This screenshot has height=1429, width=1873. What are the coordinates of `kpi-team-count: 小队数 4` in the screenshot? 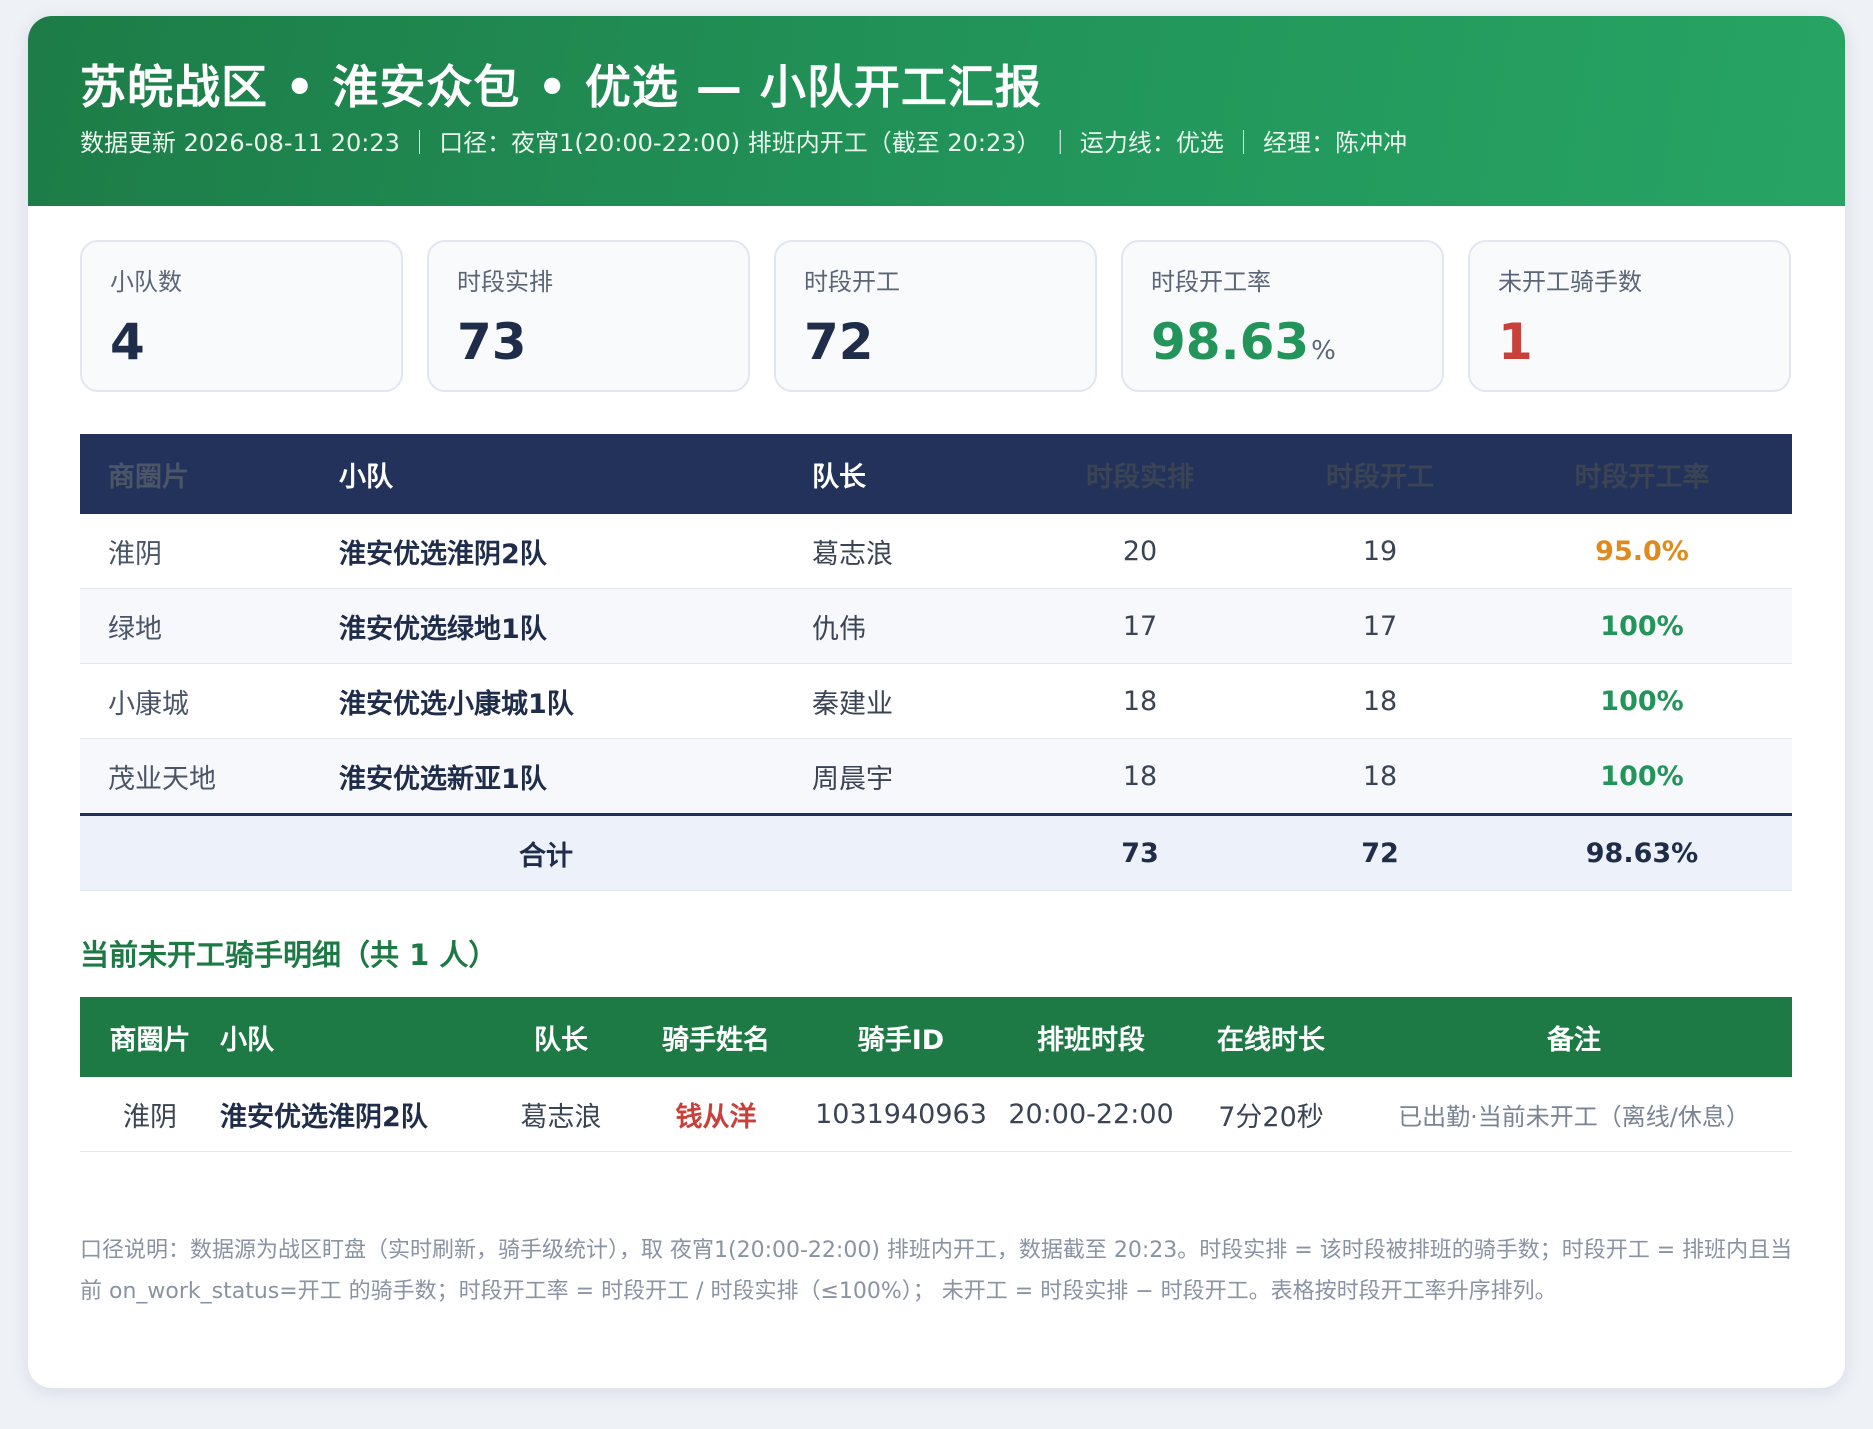 It's located at (241, 316).